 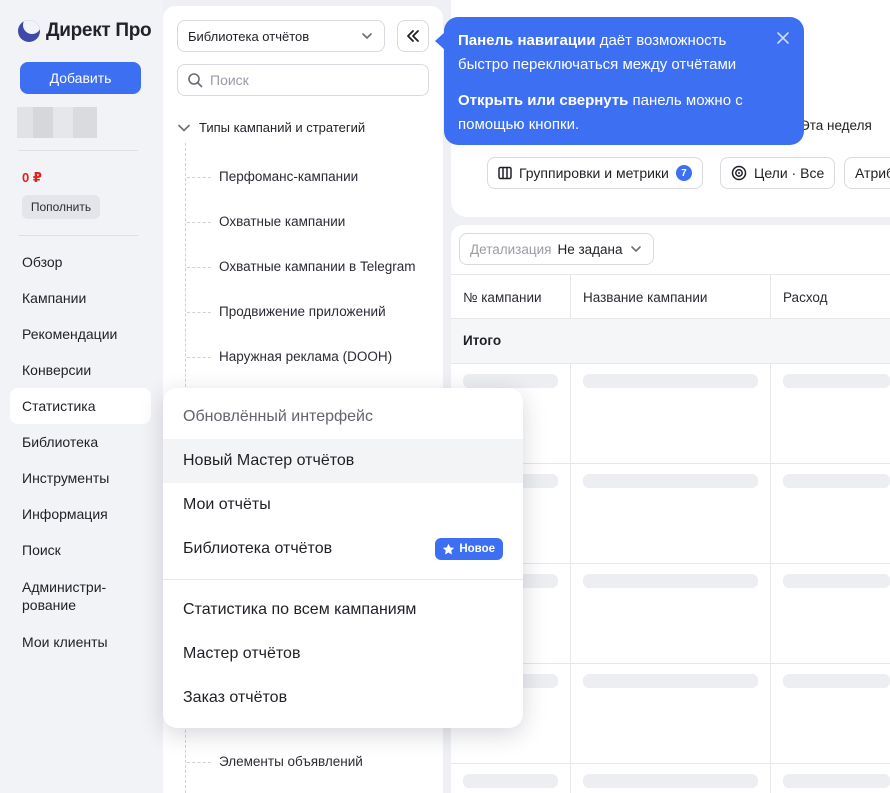 What do you see at coordinates (670, 341) in the screenshot?
I see `total-row: Итого` at bounding box center [670, 341].